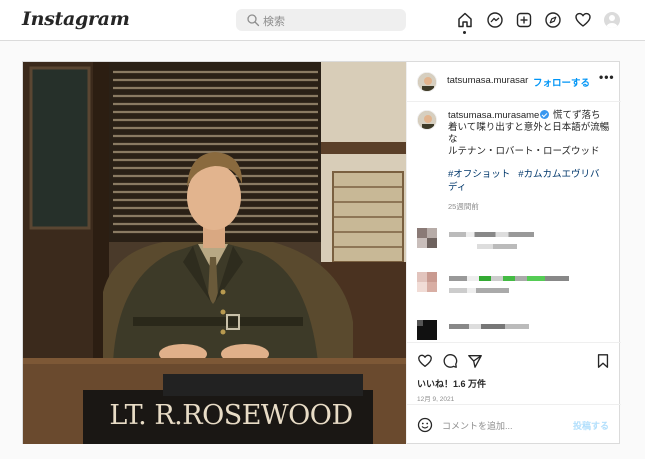 Image resolution: width=645 pixels, height=459 pixels. What do you see at coordinates (524, 20) in the screenshot?
I see `new-post-icon` at bounding box center [524, 20].